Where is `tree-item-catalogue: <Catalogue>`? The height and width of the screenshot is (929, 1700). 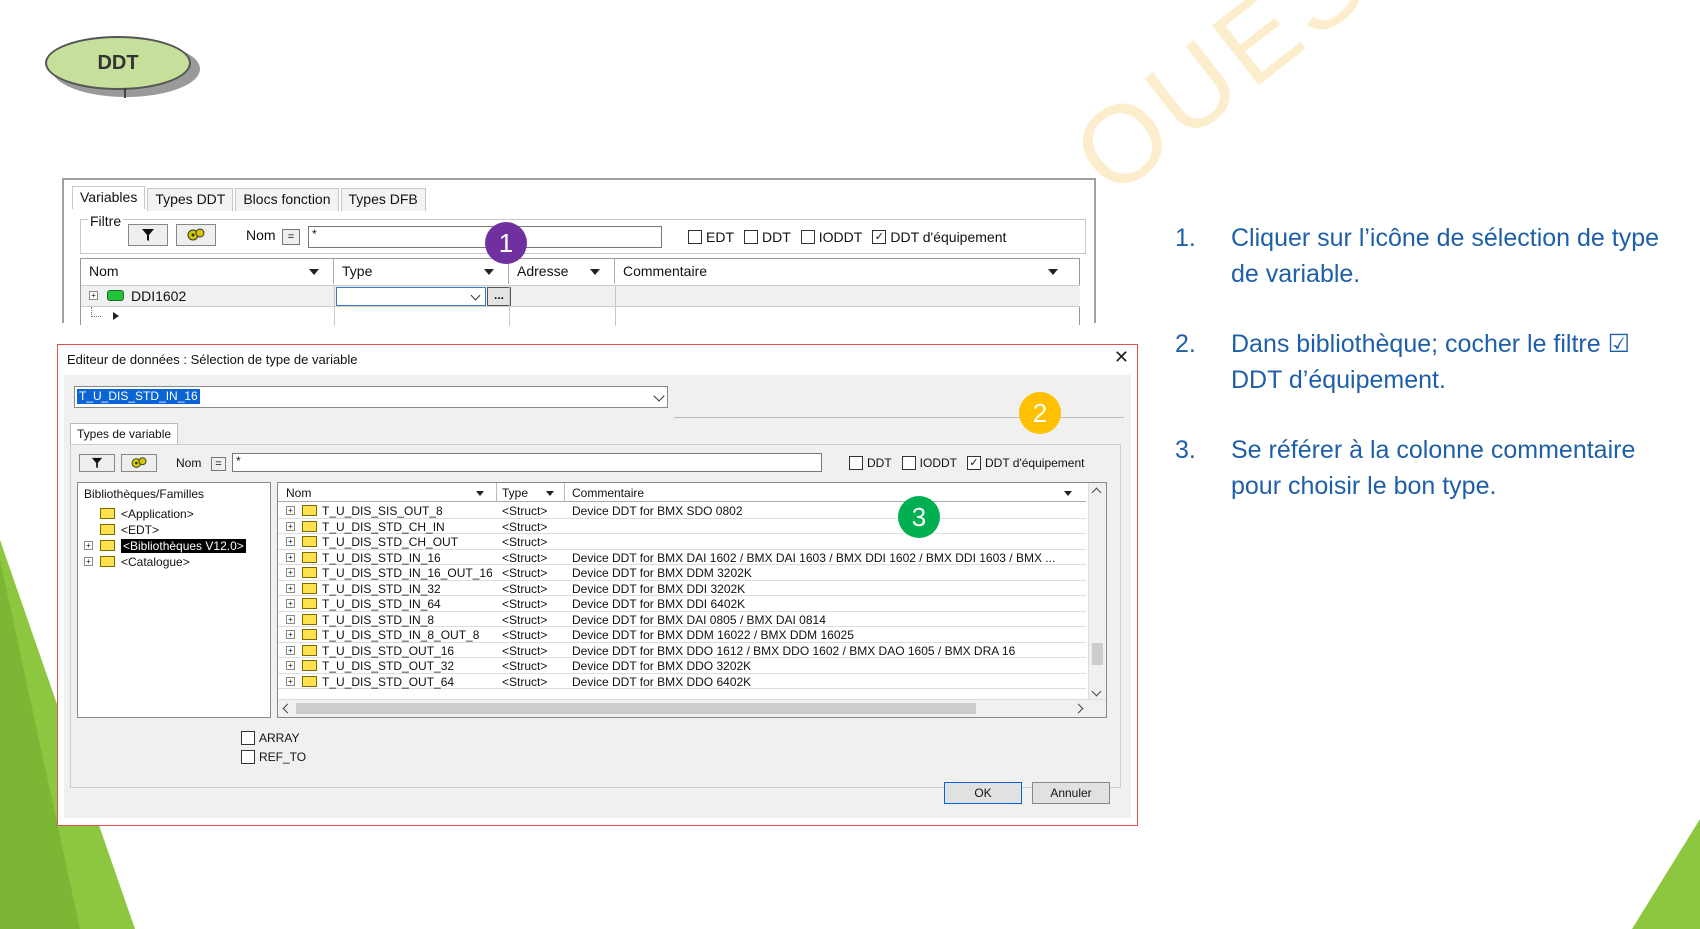 tree-item-catalogue: <Catalogue> is located at coordinates (145, 561).